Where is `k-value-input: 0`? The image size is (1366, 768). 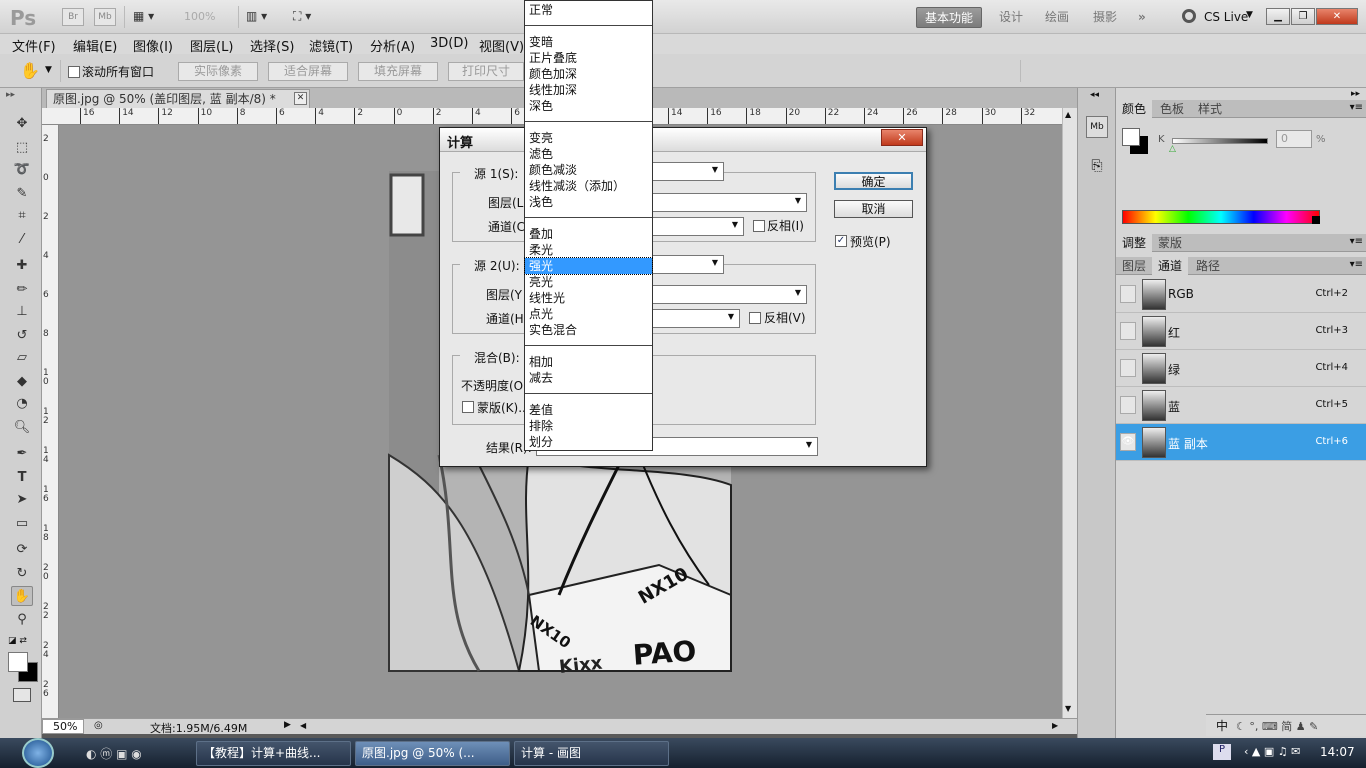
k-value-input: 0 is located at coordinates (1294, 139).